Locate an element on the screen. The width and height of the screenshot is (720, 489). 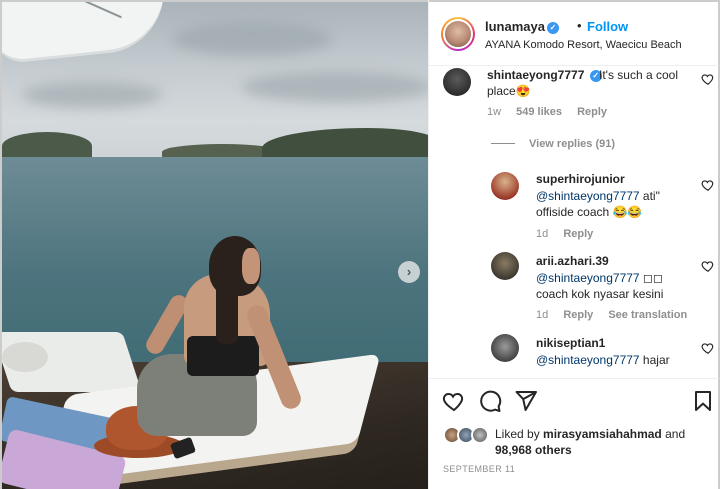
post-username-text: lunamaya is located at coordinates (515, 26).